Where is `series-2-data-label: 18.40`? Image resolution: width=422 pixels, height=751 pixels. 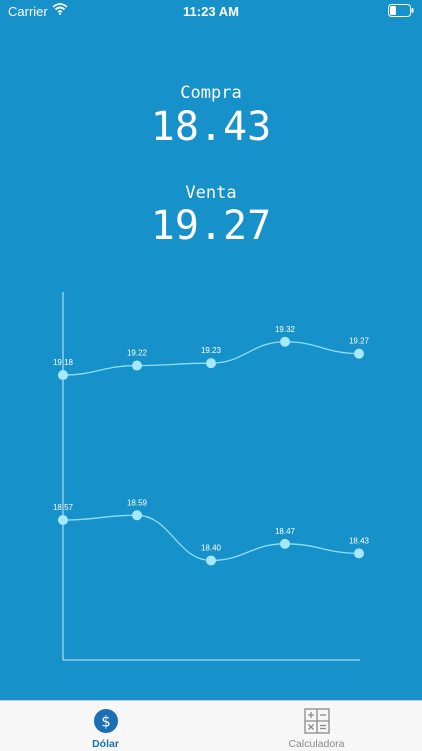 series-2-data-label: 18.40 is located at coordinates (211, 547).